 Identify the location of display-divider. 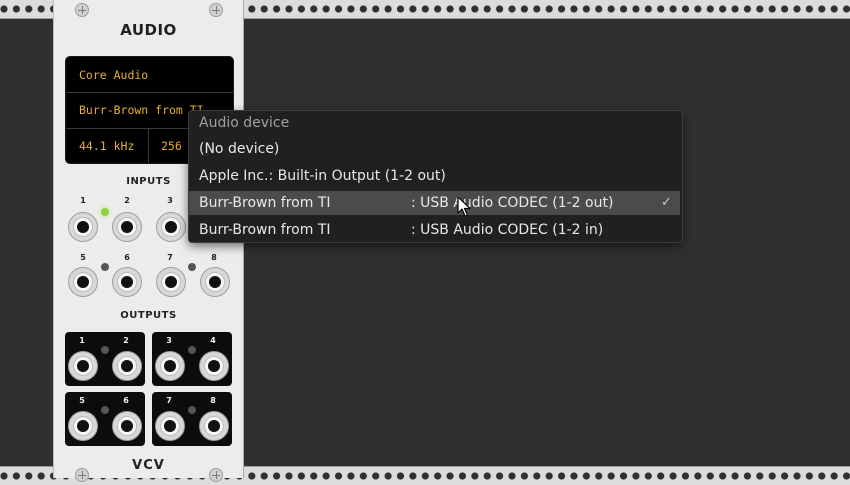
(149, 92).